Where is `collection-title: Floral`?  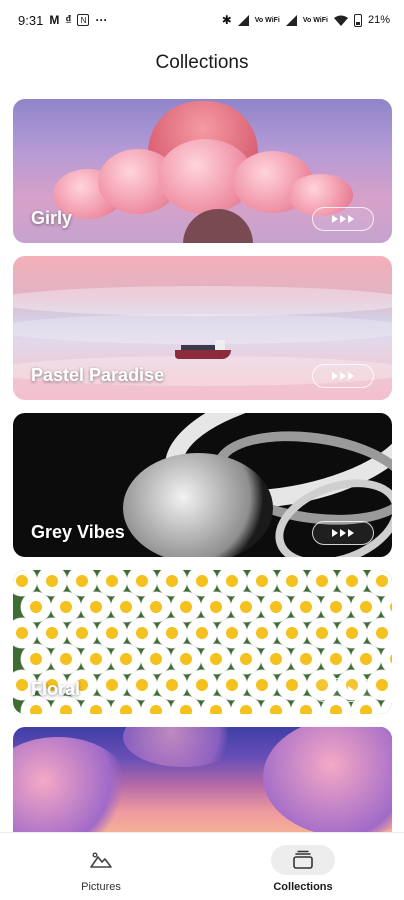 collection-title: Floral is located at coordinates (56, 689).